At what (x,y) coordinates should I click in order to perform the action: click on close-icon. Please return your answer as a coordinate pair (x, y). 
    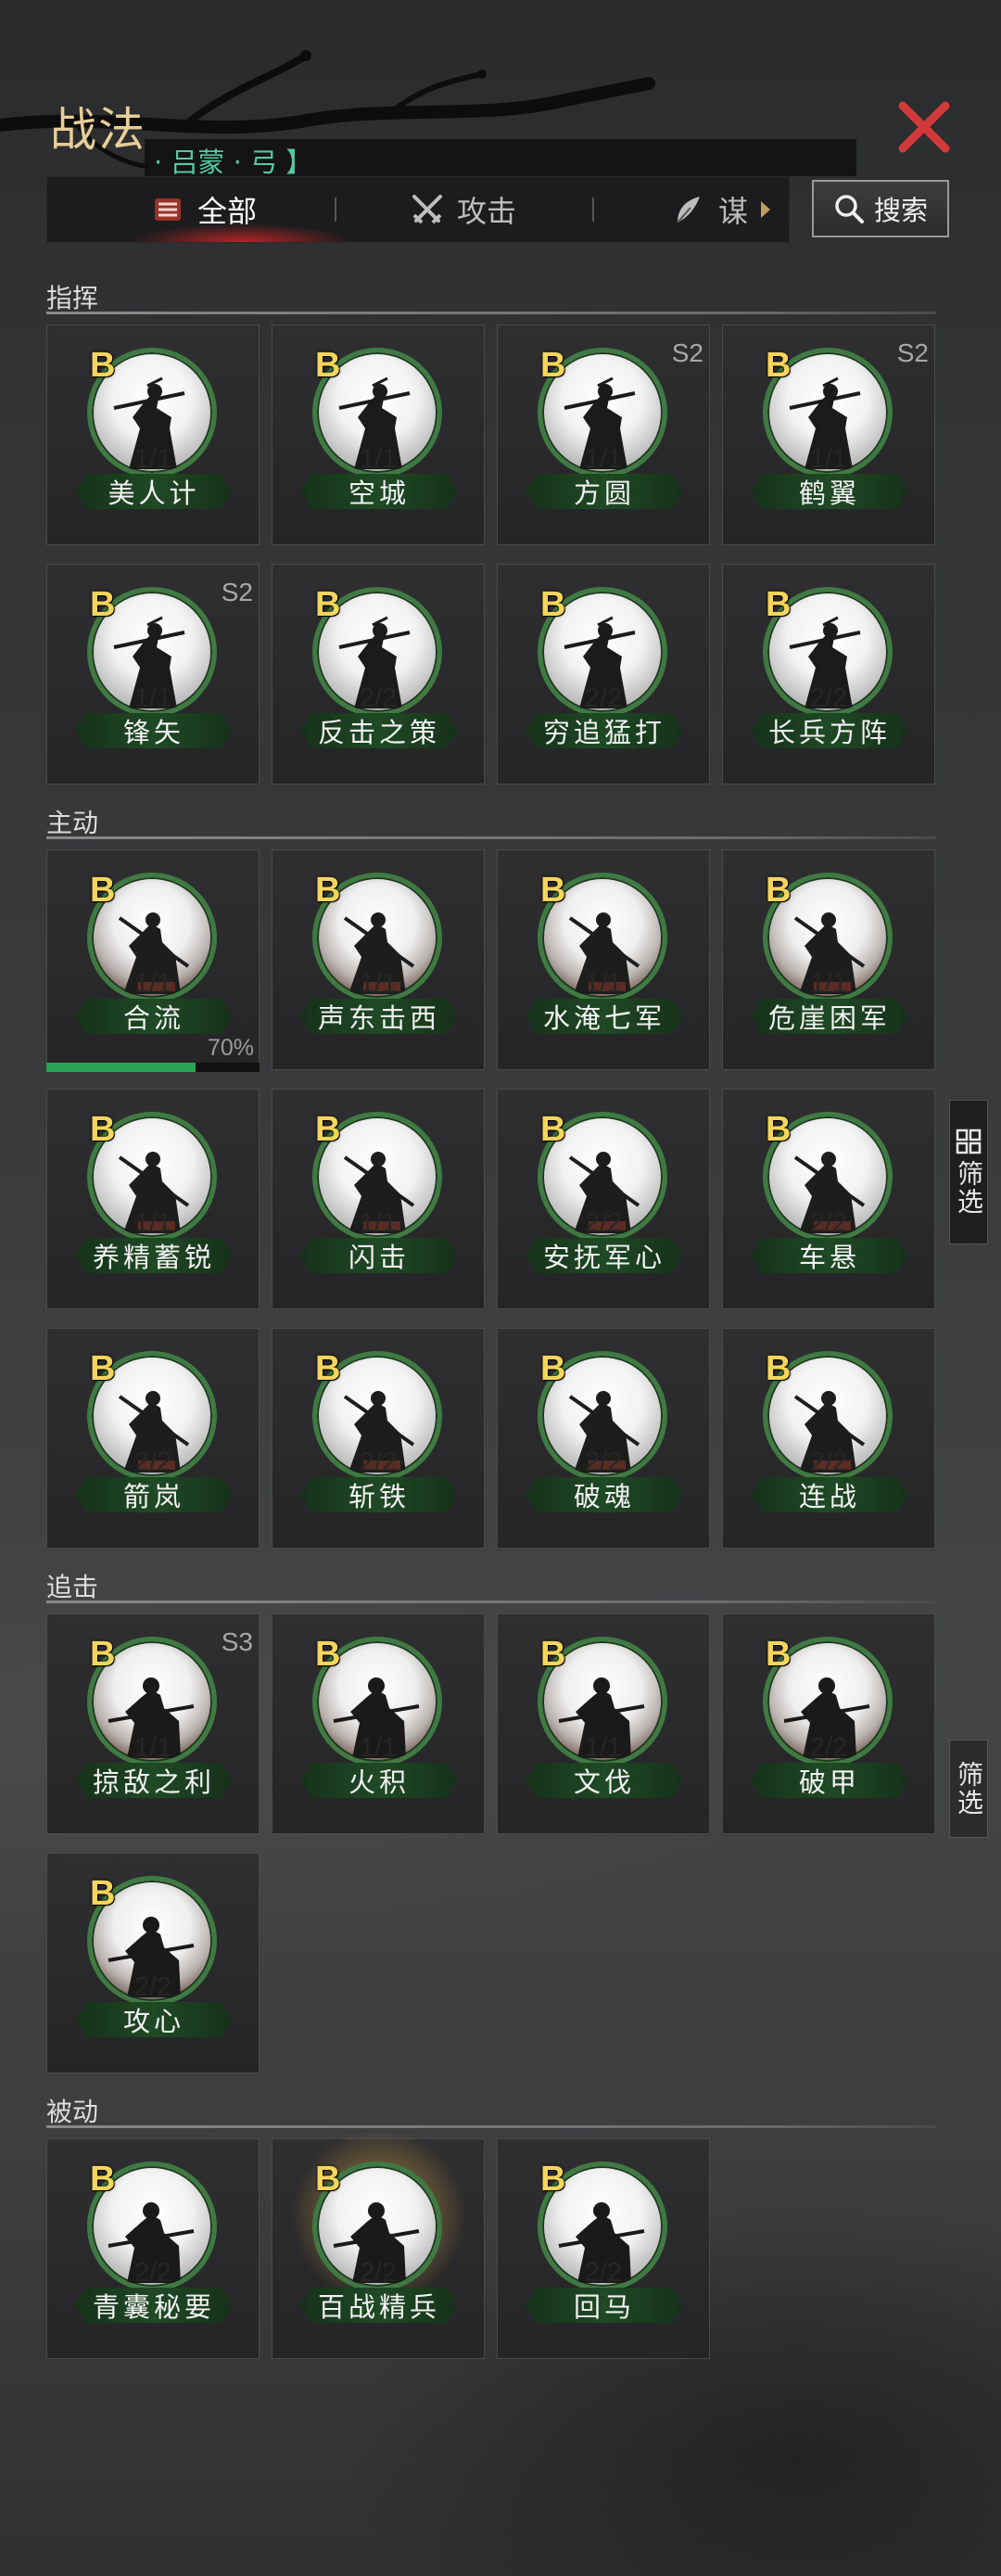
    Looking at the image, I should click on (924, 127).